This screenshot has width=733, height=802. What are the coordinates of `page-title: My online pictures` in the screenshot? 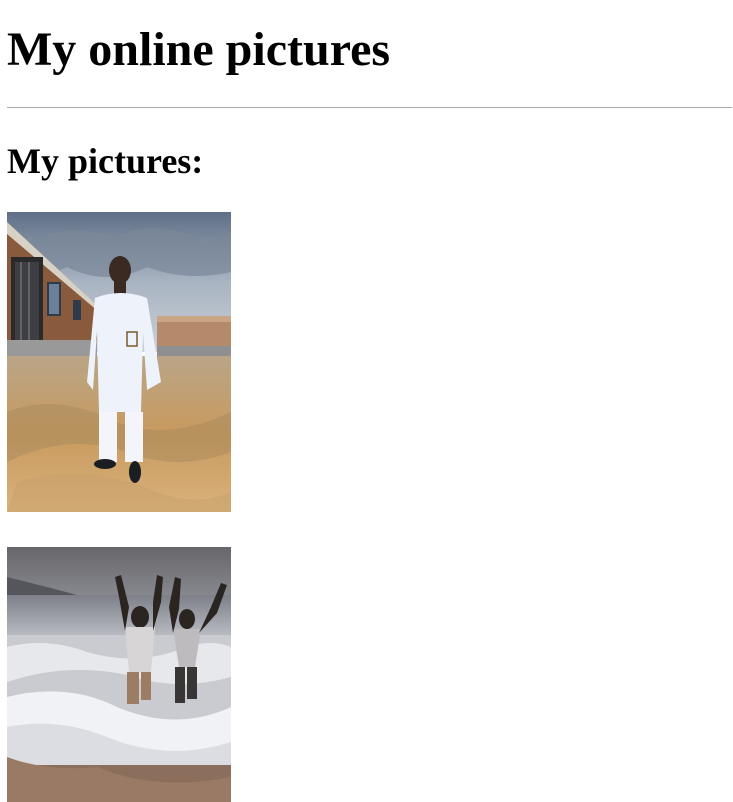 It's located at (199, 49).